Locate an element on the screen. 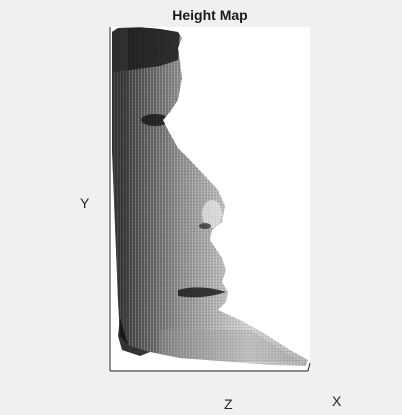 The height and width of the screenshot is (415, 402). x-axis-line is located at coordinates (309, 367).